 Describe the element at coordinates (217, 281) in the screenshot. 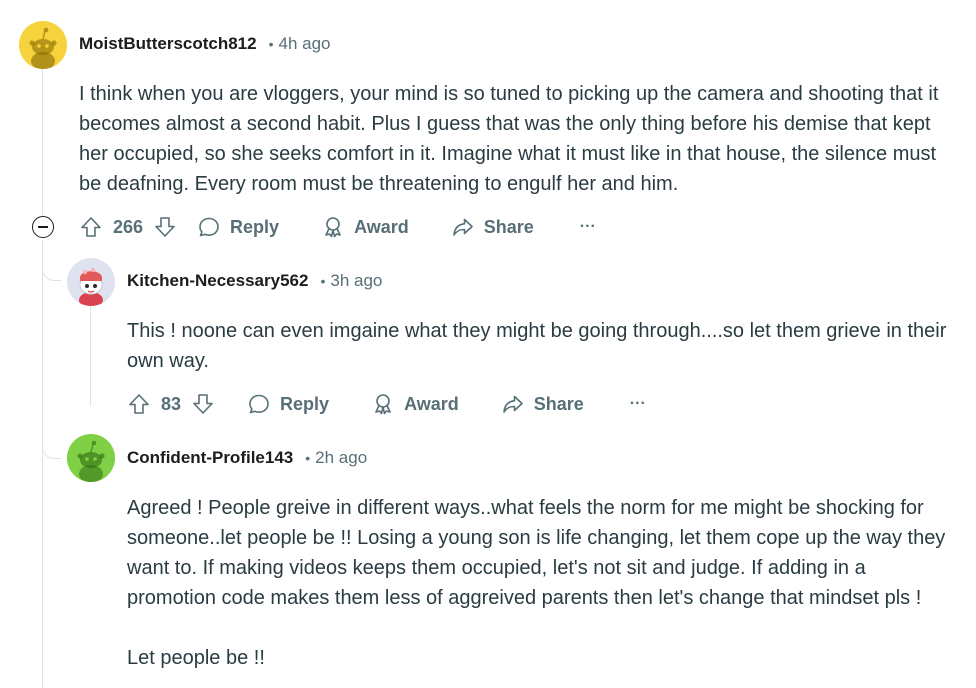

I see `username: Kitchen-Necessary562` at that location.